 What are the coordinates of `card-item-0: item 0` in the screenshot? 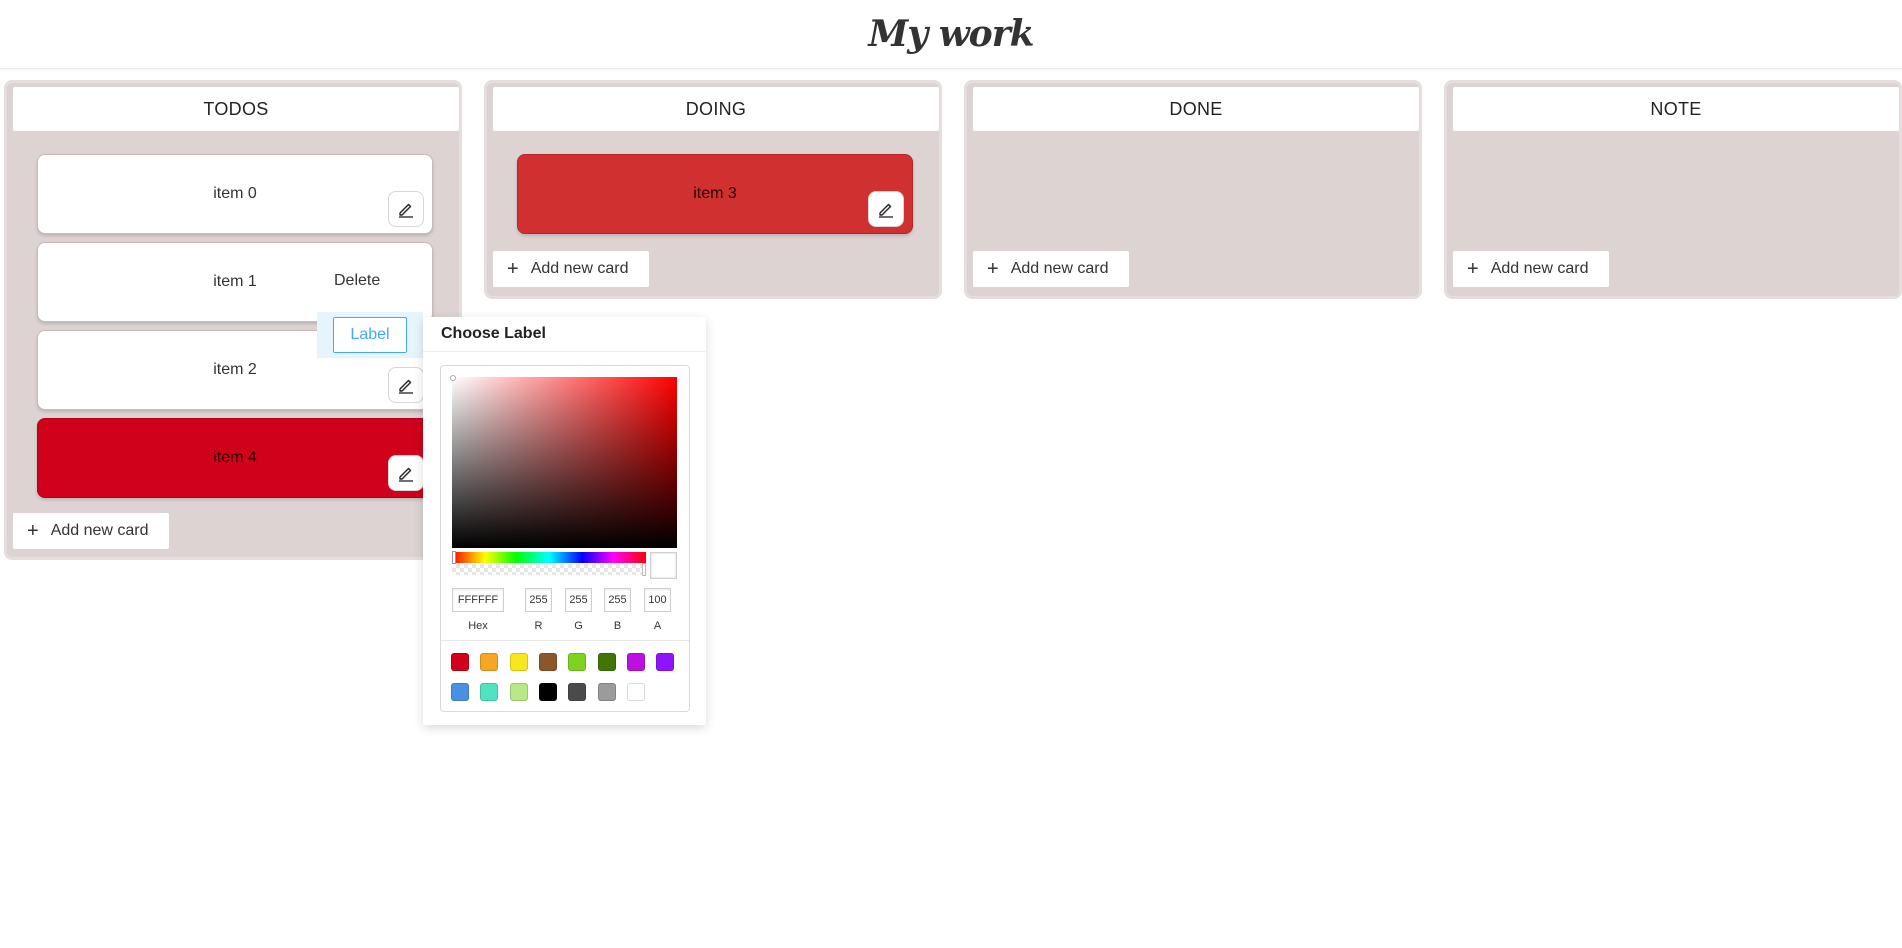 It's located at (235, 194).